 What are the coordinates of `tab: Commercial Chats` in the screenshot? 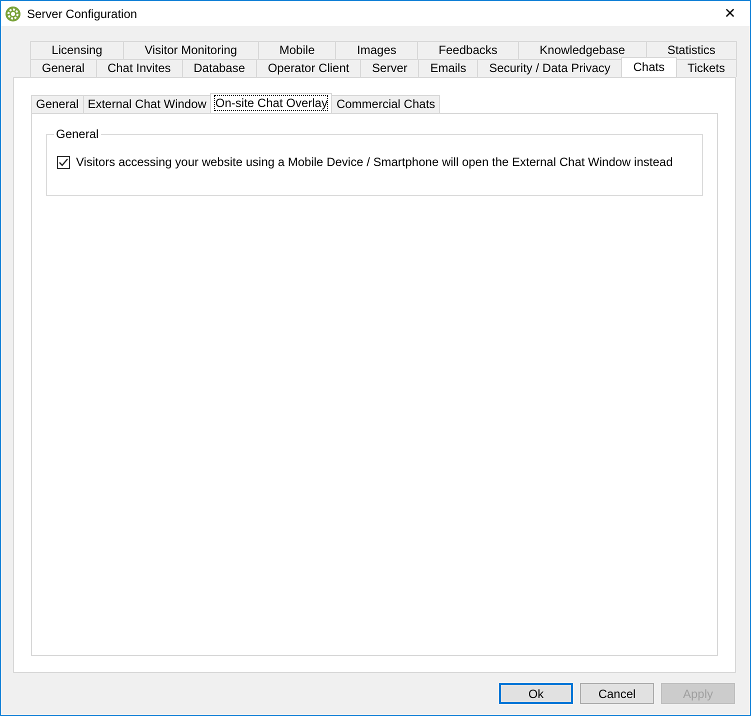 It's located at (385, 104).